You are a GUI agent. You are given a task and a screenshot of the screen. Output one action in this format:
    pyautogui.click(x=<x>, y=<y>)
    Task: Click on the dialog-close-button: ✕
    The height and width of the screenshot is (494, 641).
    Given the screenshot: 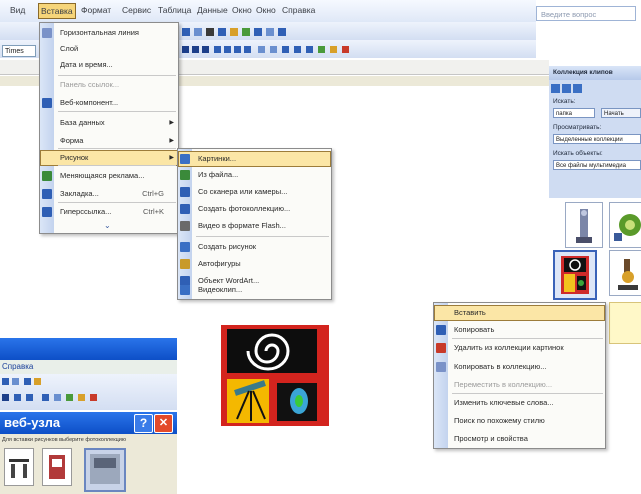 What is the action you would take?
    pyautogui.click(x=163, y=423)
    